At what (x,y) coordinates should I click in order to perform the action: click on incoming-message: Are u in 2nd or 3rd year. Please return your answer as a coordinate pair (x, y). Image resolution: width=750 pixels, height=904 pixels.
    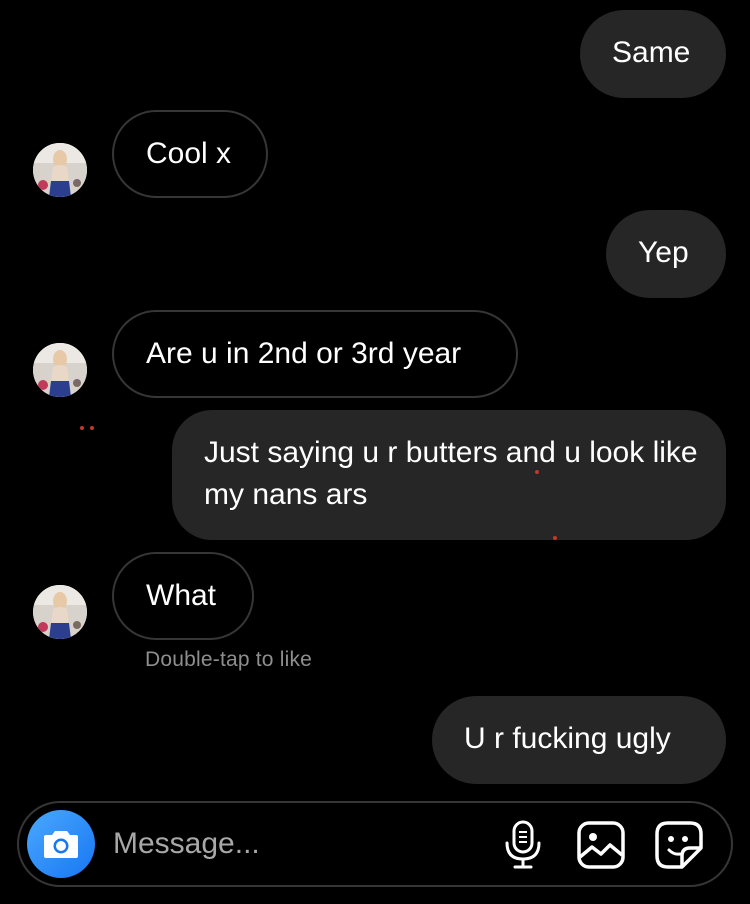
    Looking at the image, I should click on (315, 354).